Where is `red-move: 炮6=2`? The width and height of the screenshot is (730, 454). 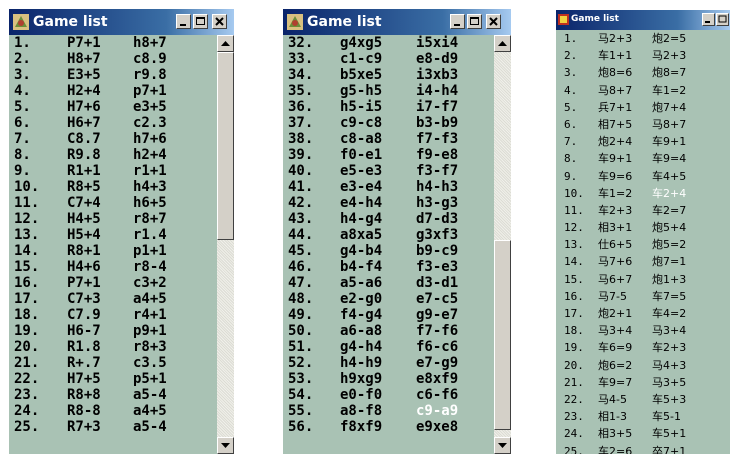 red-move: 炮6=2 is located at coordinates (615, 365).